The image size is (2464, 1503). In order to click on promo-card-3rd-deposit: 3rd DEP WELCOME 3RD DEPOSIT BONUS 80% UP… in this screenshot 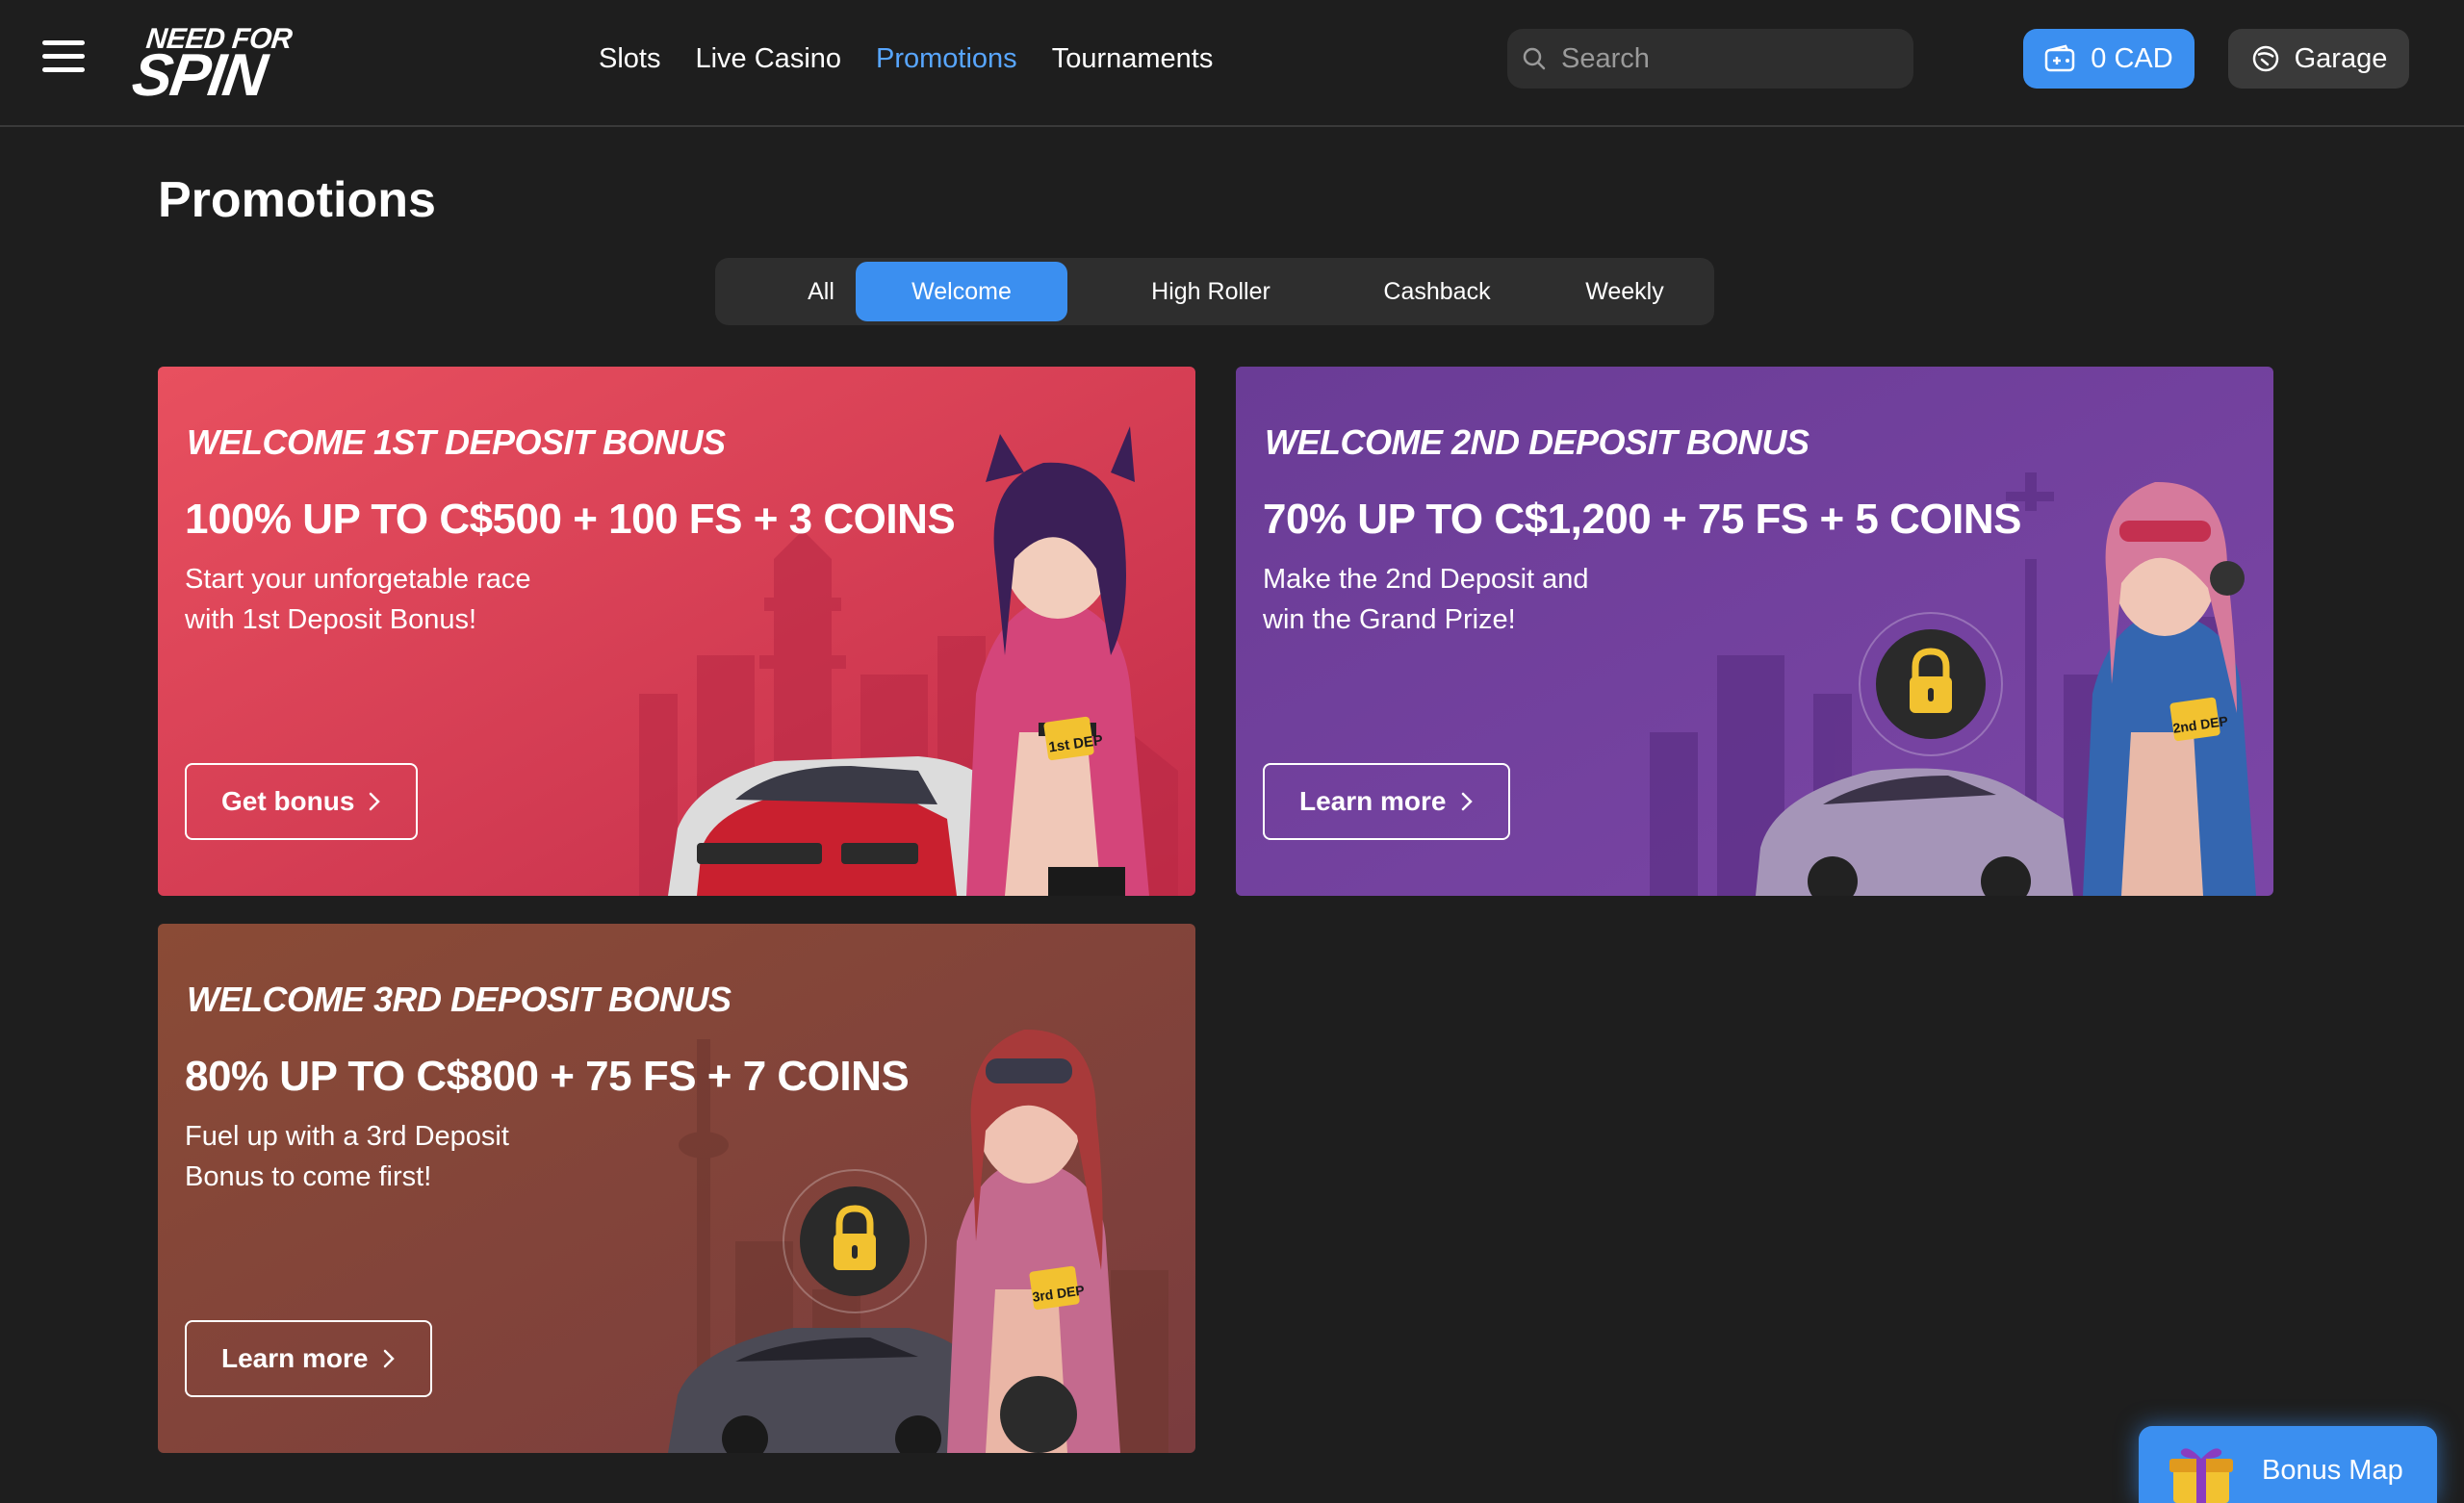, I will do `click(676, 1188)`.